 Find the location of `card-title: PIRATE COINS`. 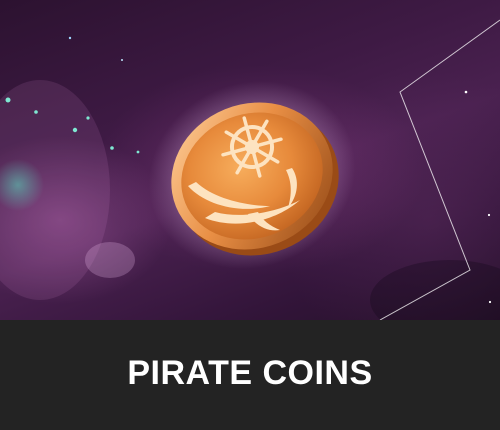

card-title: PIRATE COINS is located at coordinates (250, 372).